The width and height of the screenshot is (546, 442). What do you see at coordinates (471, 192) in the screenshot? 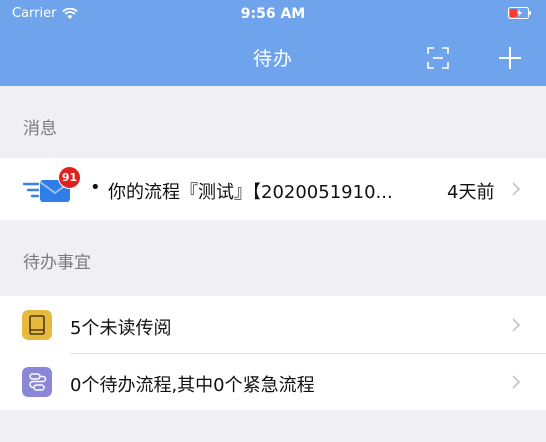
I see `message-time: 4天前` at bounding box center [471, 192].